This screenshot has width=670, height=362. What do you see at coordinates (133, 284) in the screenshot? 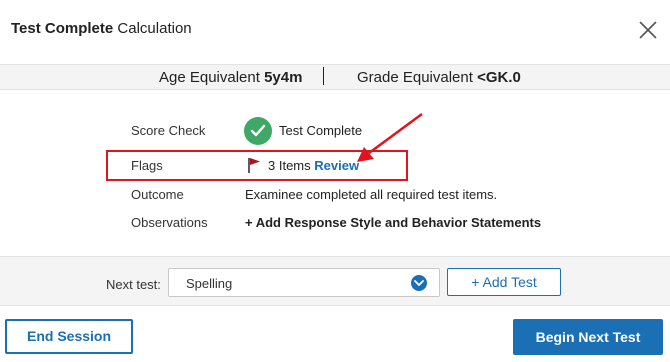
I see `next-test-label: Next test:` at bounding box center [133, 284].